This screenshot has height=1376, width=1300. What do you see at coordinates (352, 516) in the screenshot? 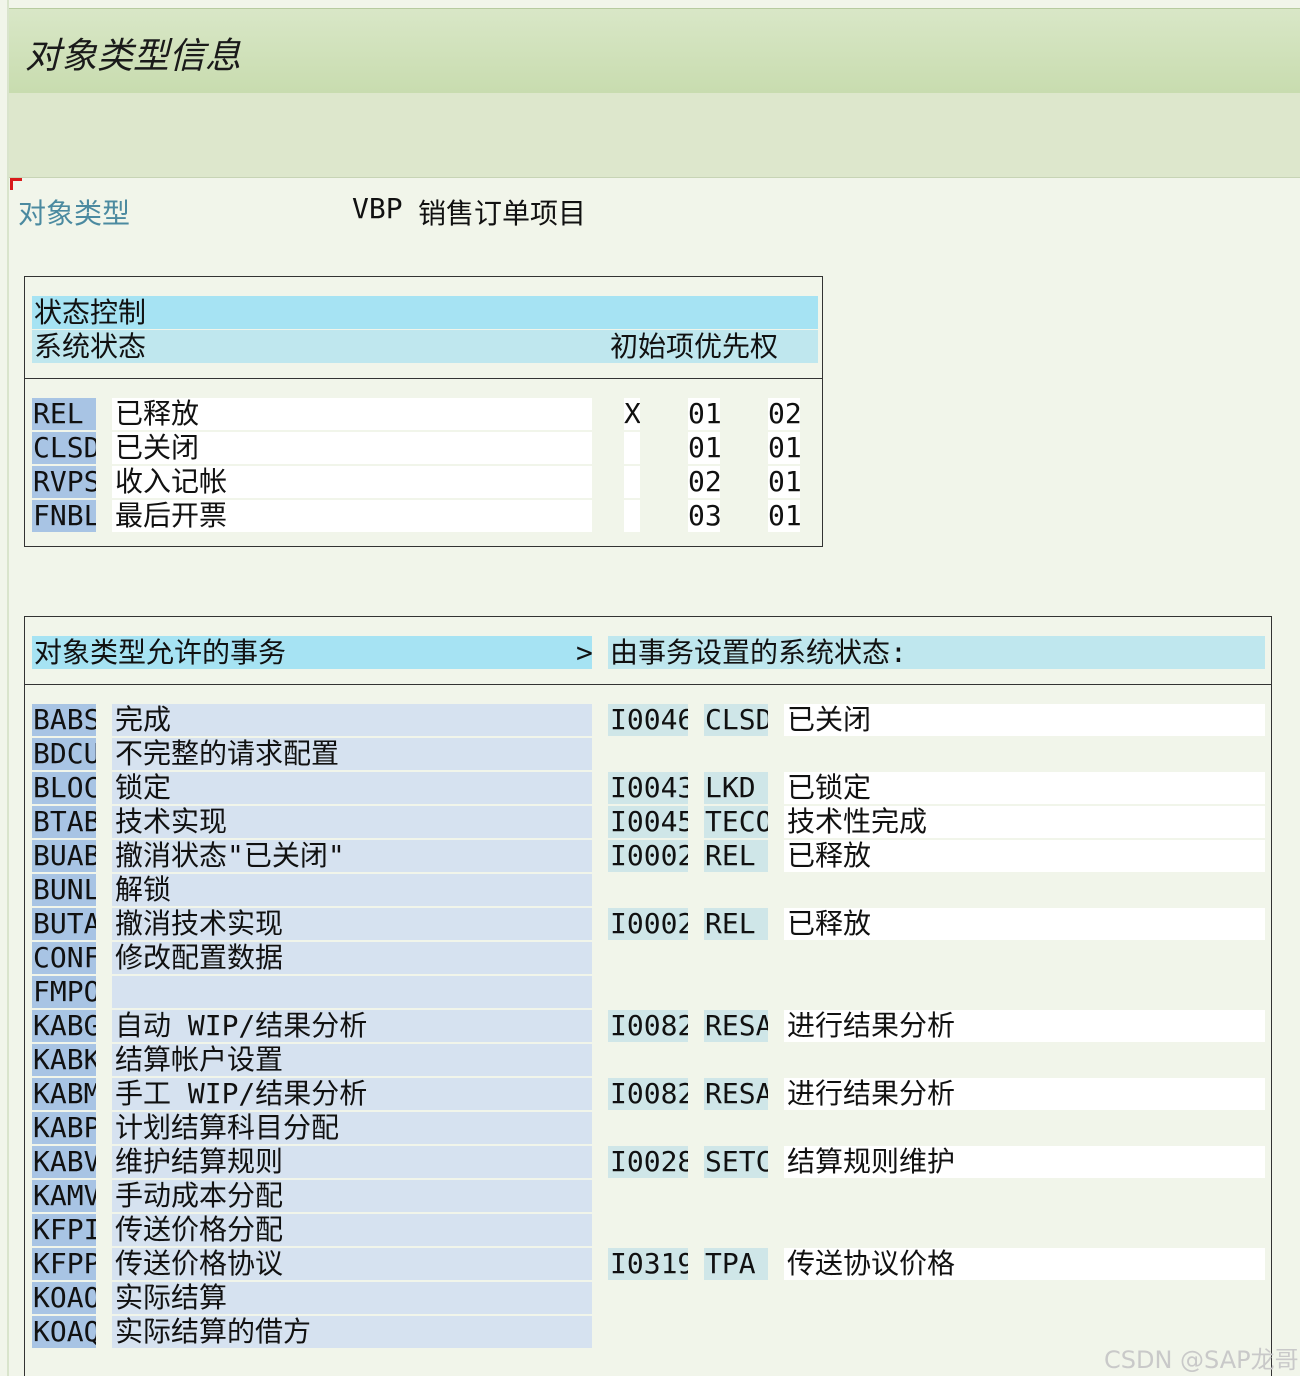
I see `status-text: 最后开票` at bounding box center [352, 516].